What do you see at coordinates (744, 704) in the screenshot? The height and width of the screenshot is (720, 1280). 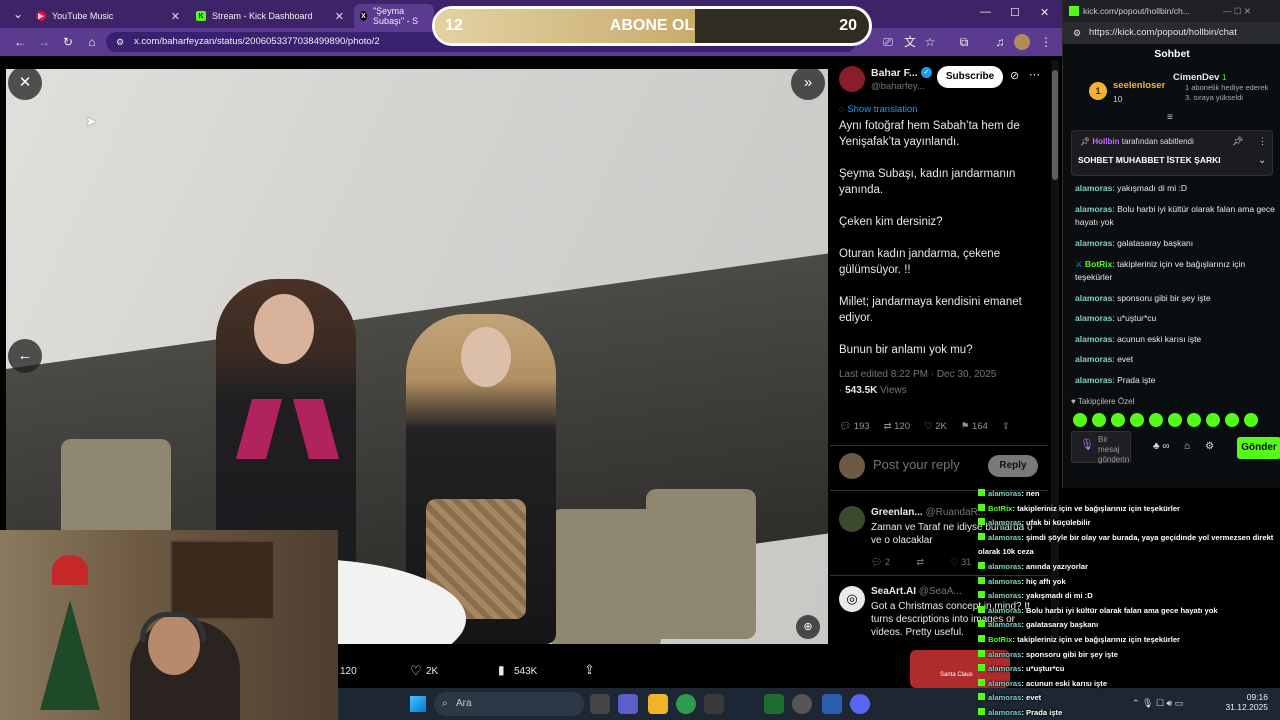 I see `steam-icon` at bounding box center [744, 704].